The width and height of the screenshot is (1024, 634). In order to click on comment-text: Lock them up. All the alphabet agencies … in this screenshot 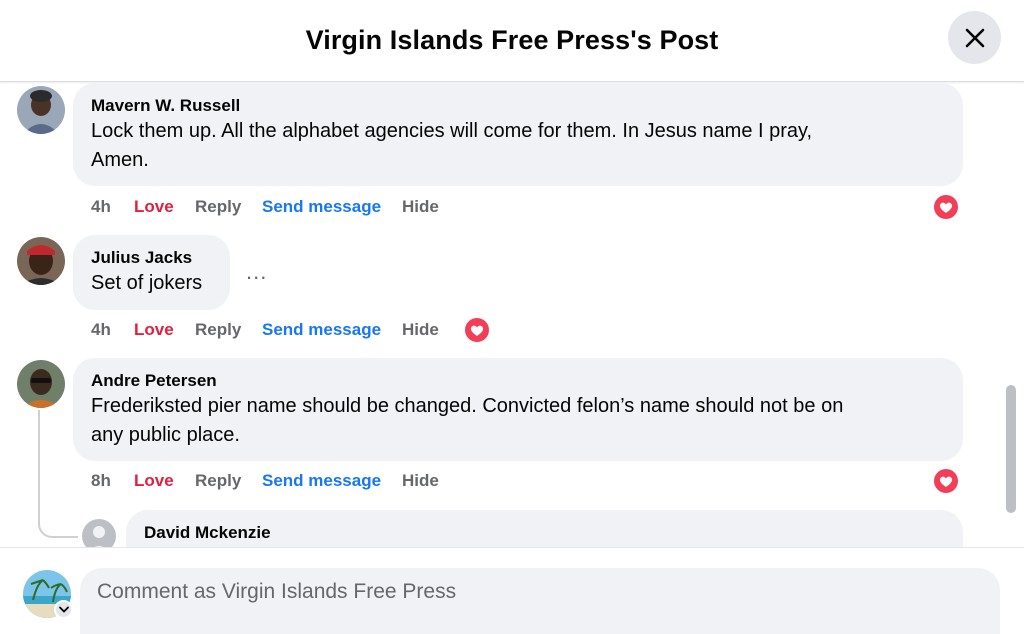, I will do `click(452, 131)`.